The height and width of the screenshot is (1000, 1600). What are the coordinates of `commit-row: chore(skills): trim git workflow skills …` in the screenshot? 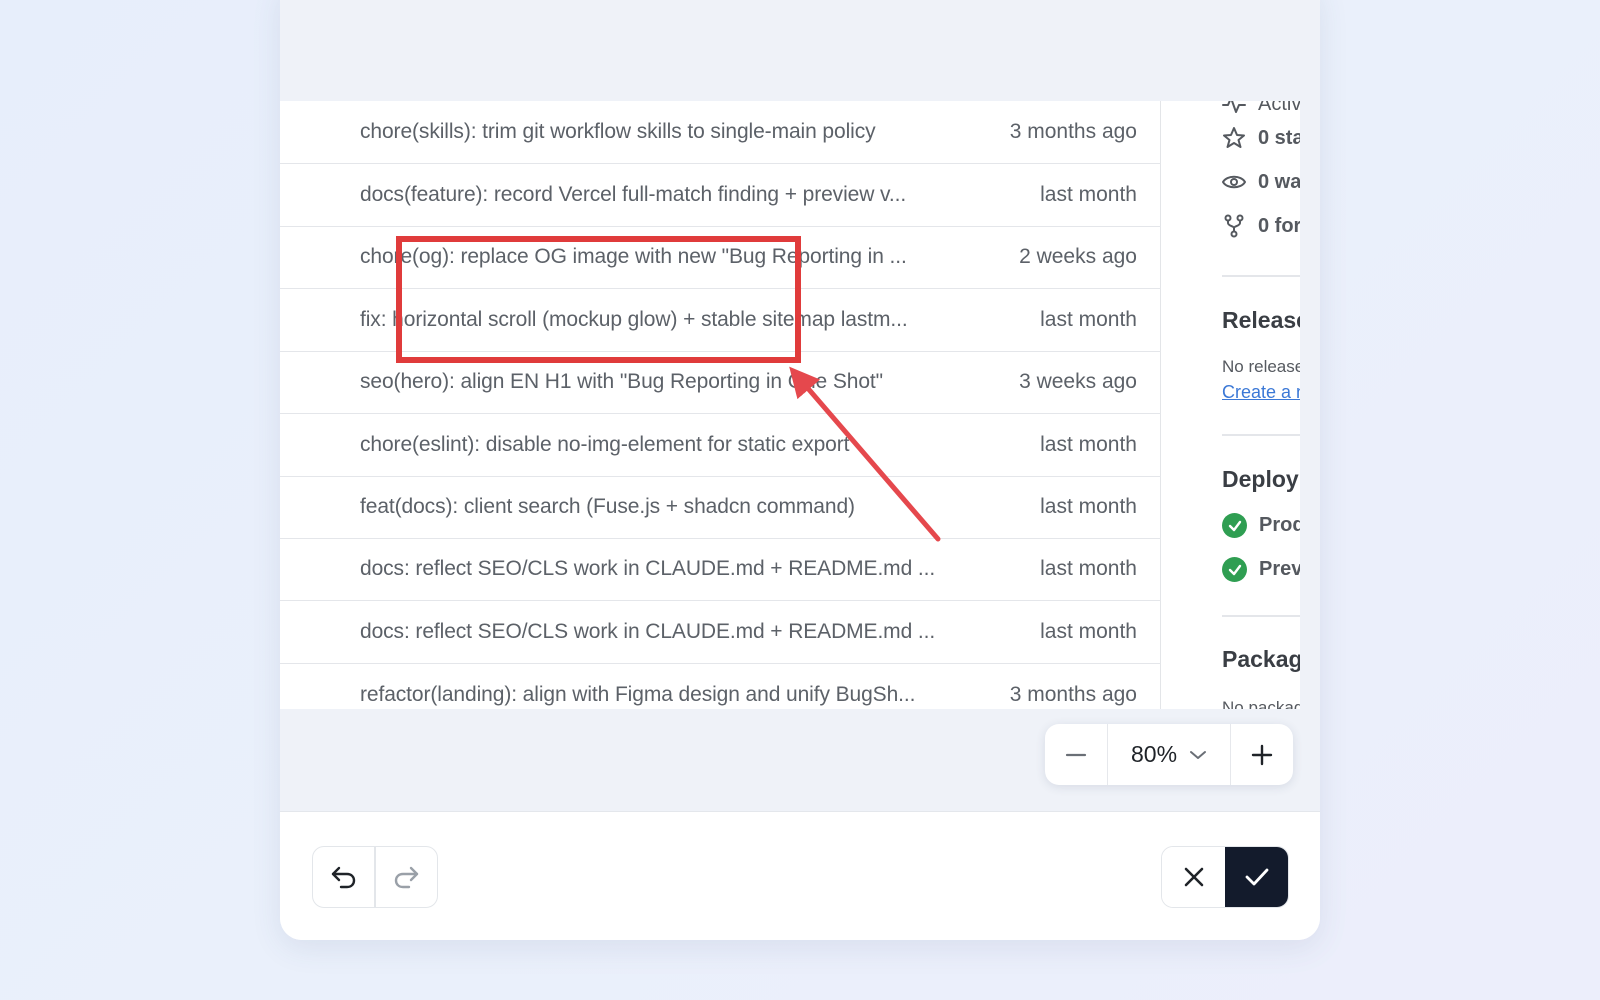 It's located at (720, 132).